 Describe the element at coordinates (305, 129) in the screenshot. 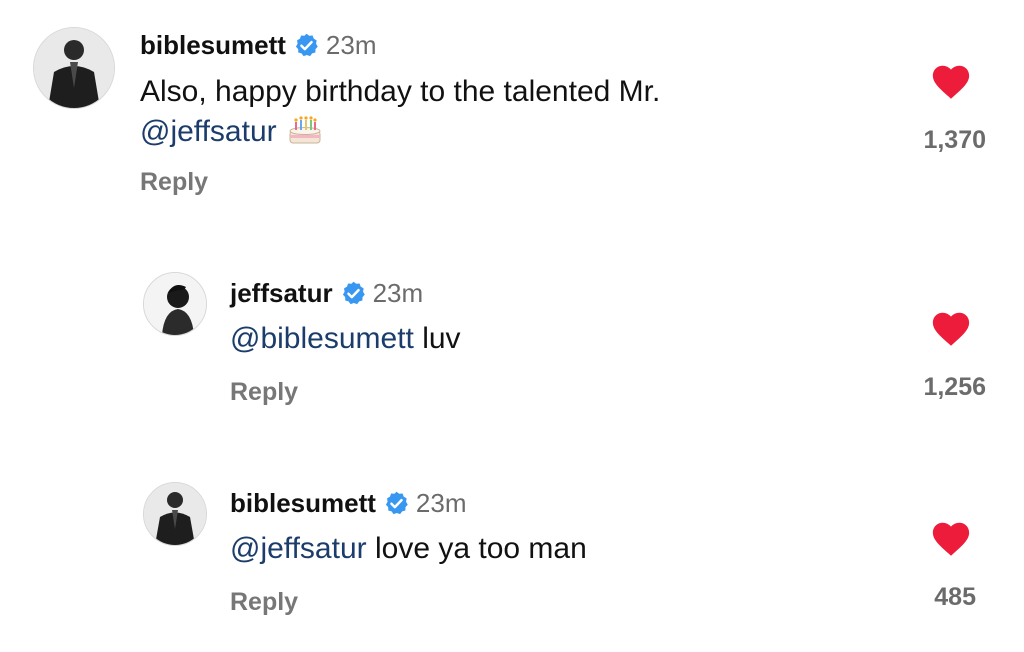

I see `birthday-cake-icon` at that location.